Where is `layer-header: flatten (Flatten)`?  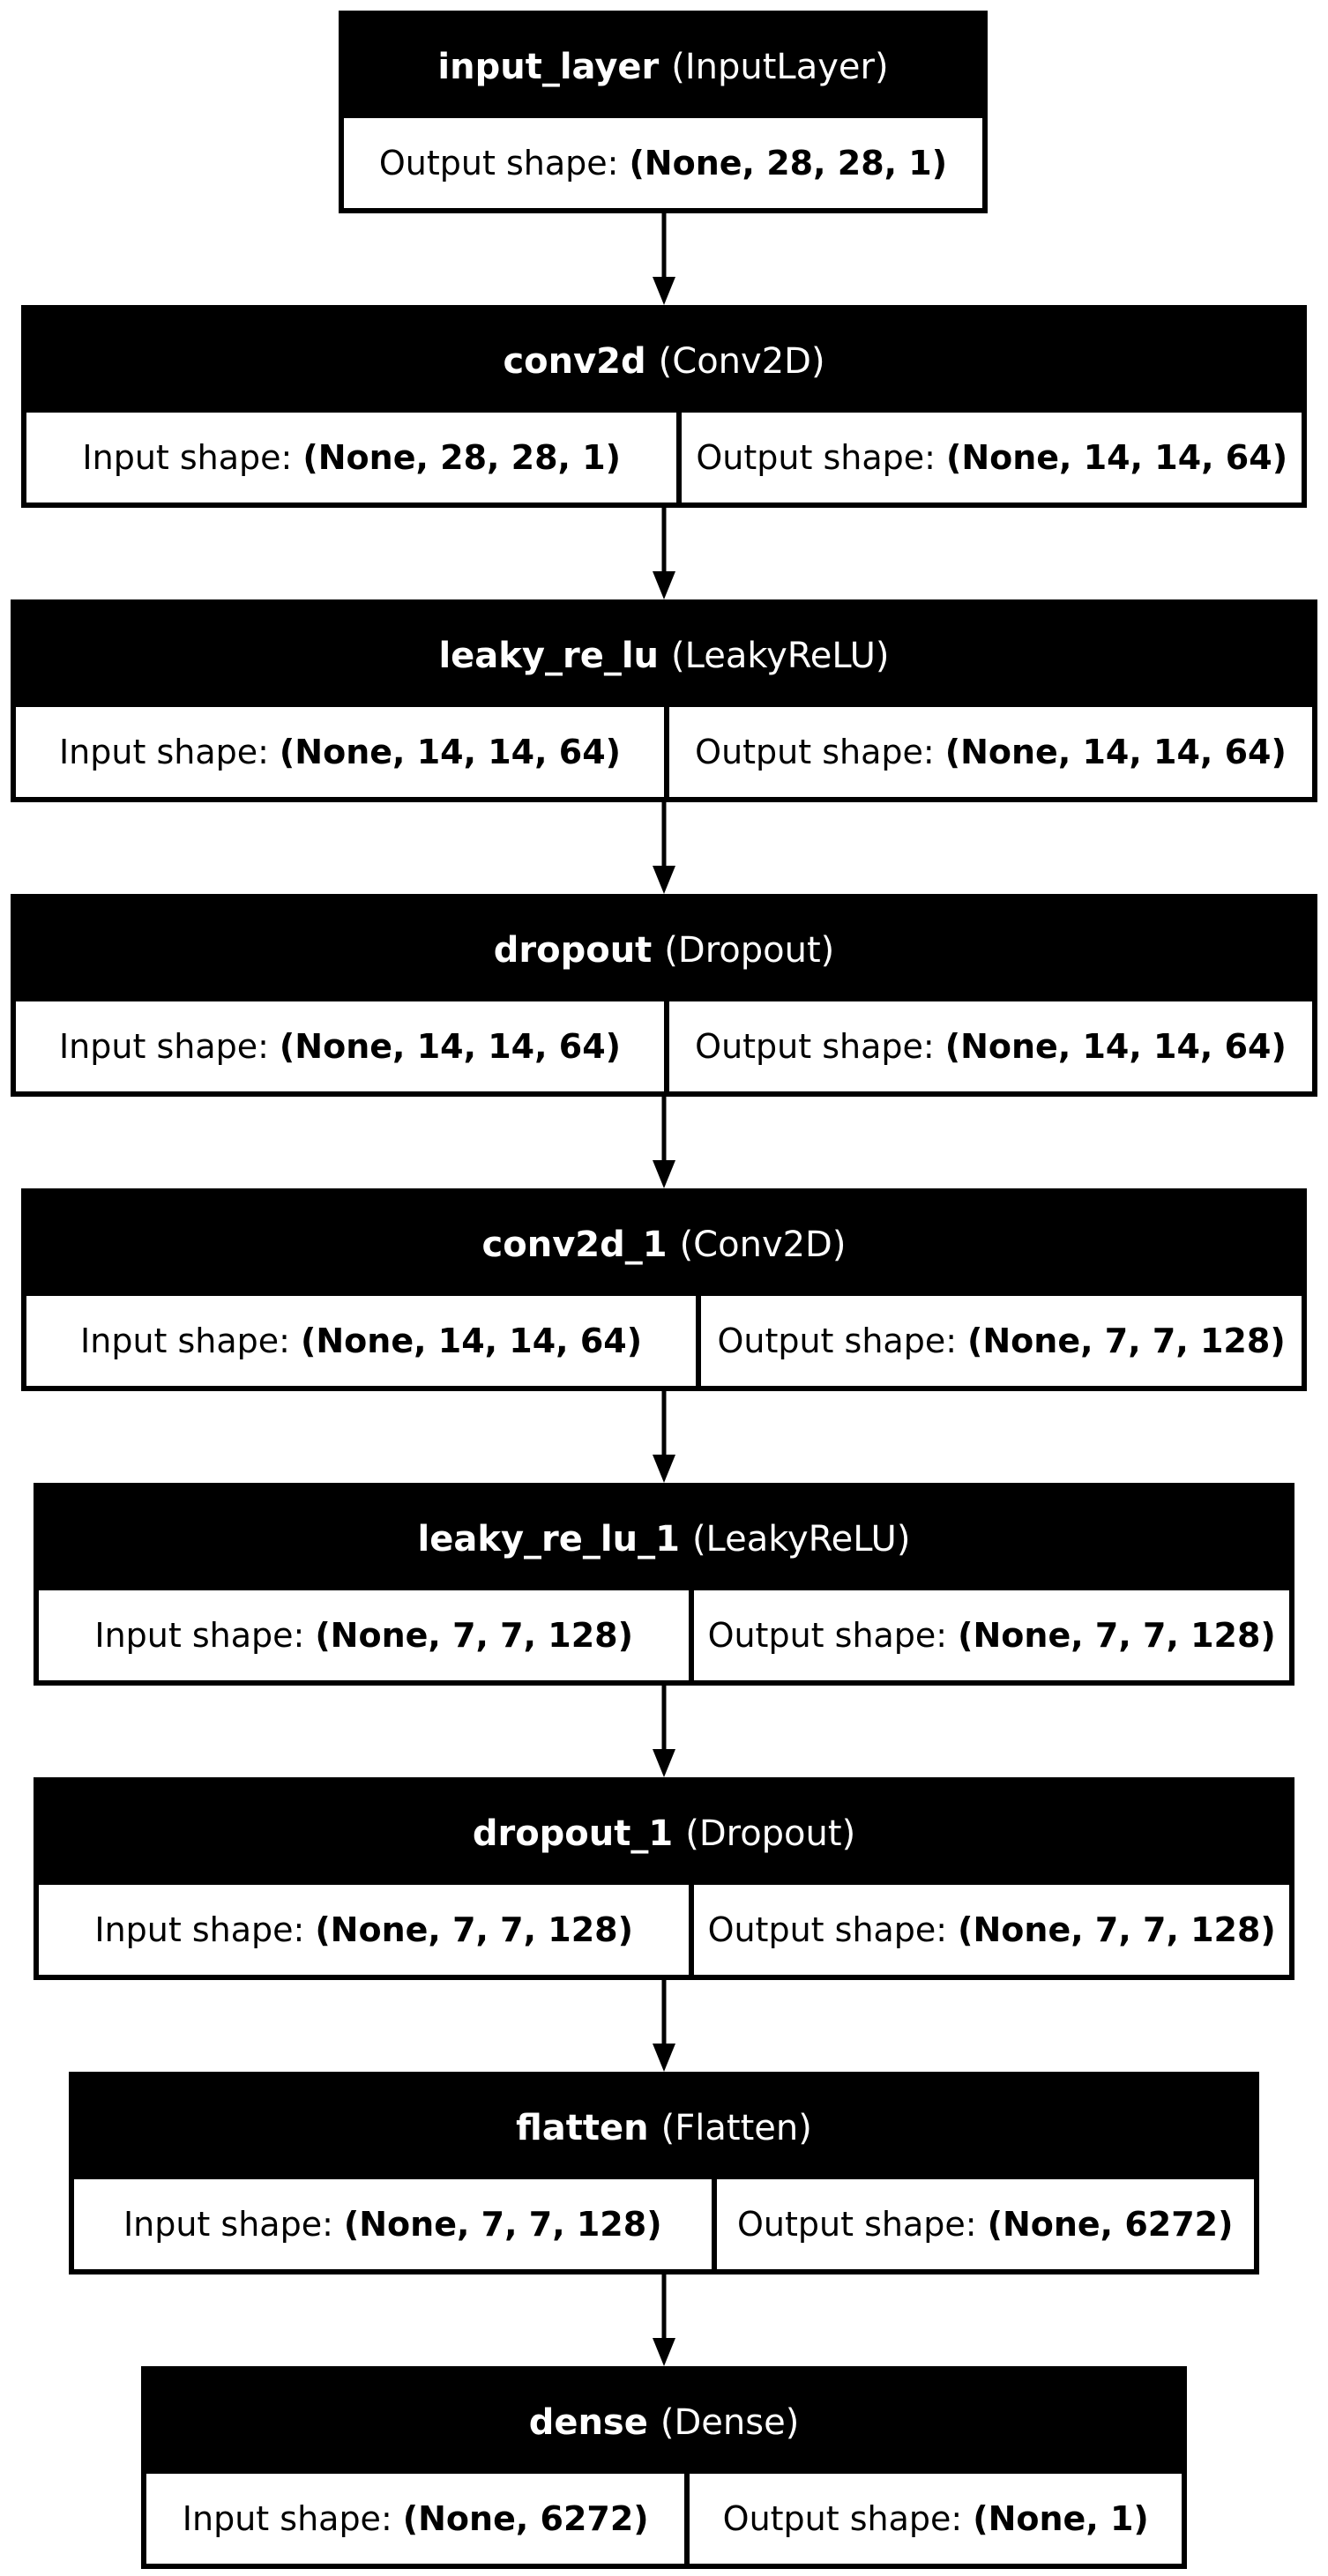
layer-header: flatten (Flatten) is located at coordinates (664, 2128).